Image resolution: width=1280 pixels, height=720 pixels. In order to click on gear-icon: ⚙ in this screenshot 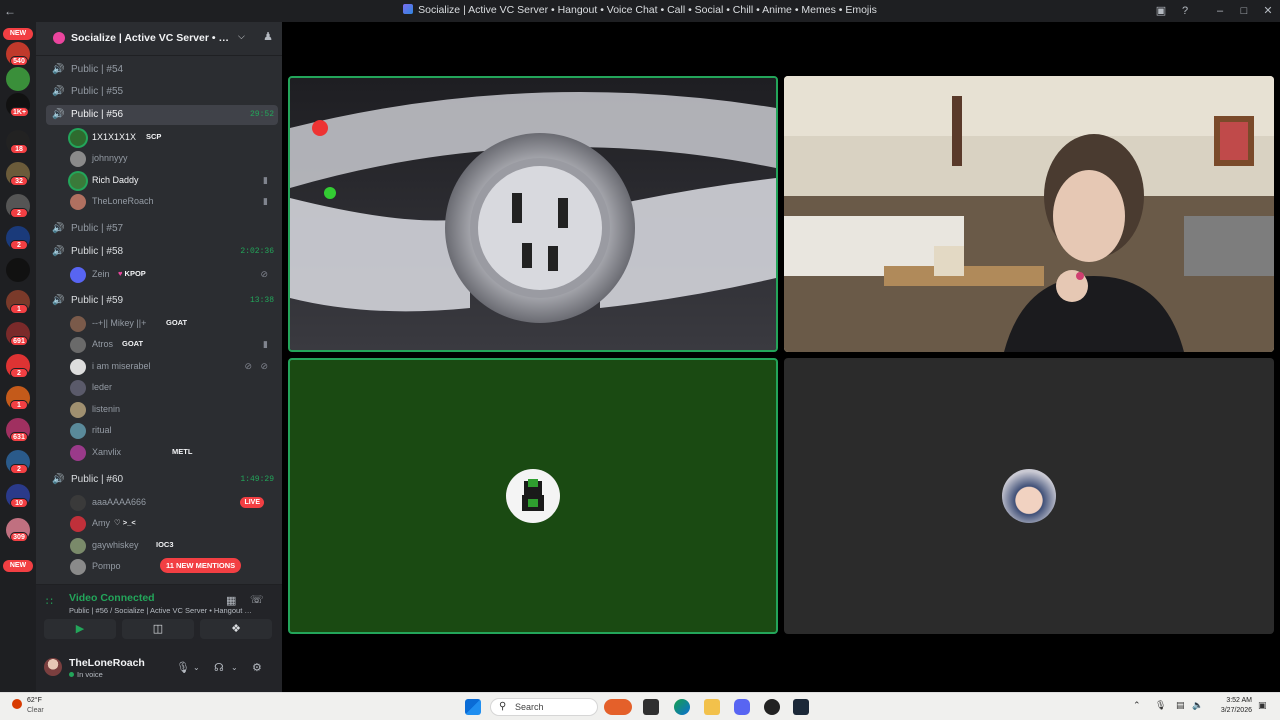, I will do `click(257, 667)`.